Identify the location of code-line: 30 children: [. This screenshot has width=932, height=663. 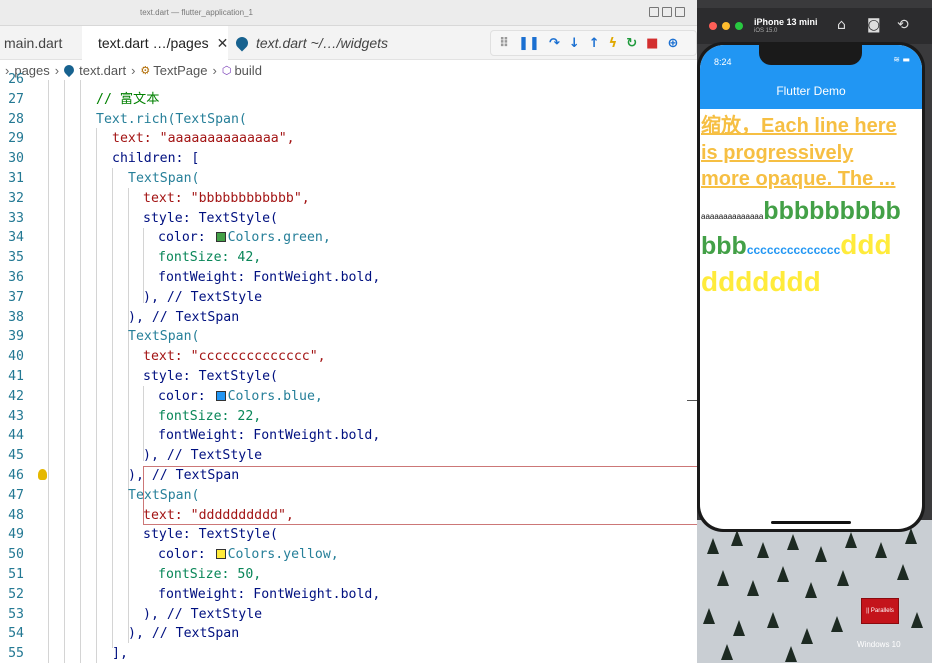
(348, 159).